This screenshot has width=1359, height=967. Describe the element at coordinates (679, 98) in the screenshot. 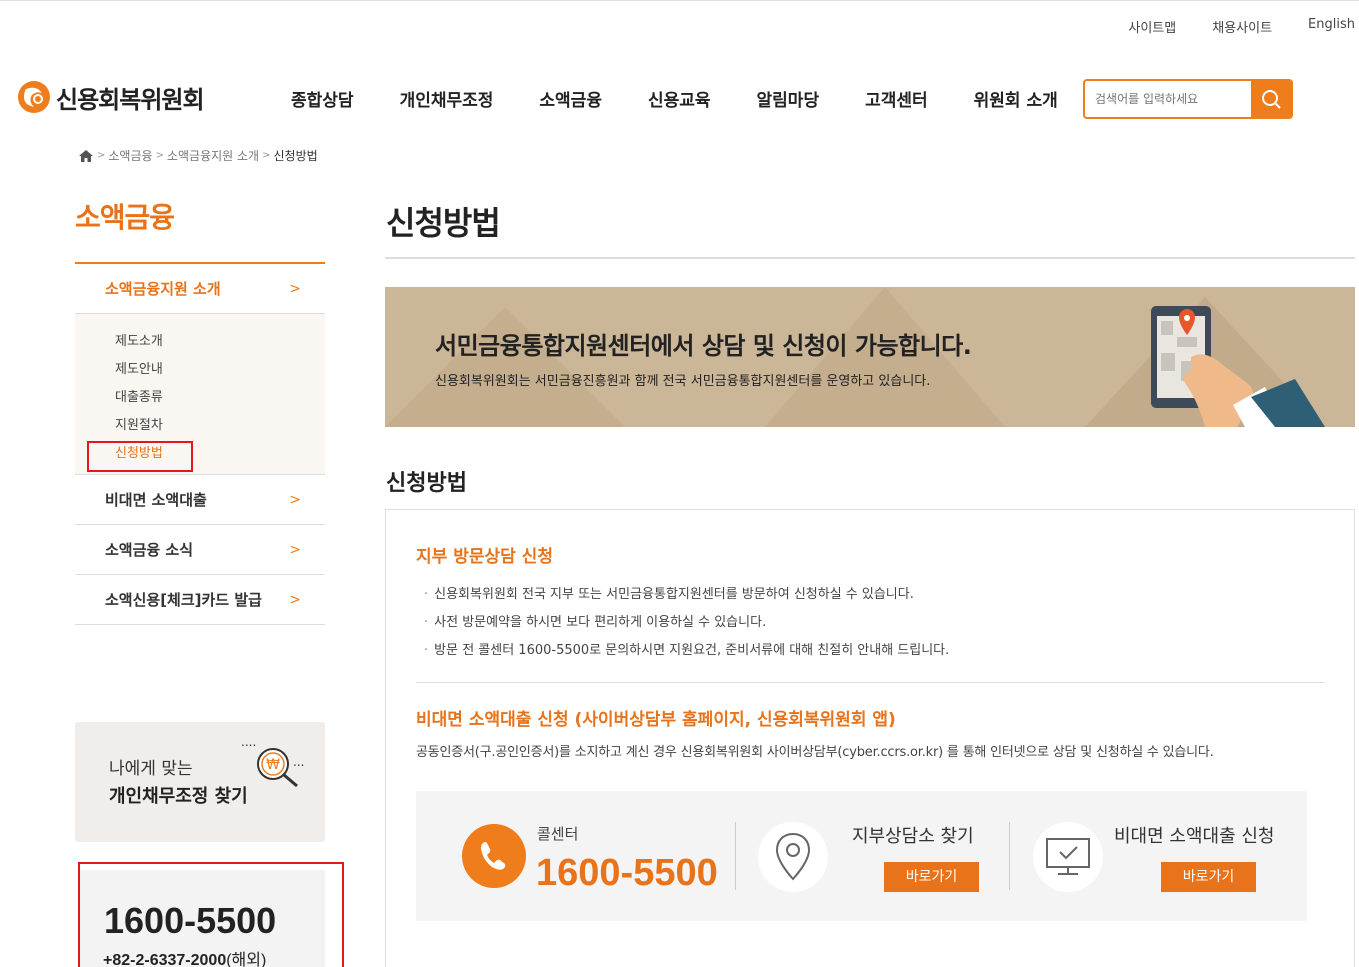

I see `nav-item-education: 신용교육` at that location.